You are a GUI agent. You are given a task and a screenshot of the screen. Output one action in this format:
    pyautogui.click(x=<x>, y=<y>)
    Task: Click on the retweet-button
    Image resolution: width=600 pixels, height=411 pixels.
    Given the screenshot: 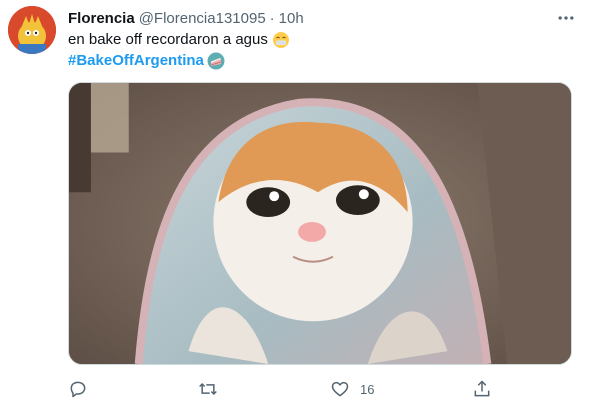 What is the action you would take?
    pyautogui.click(x=208, y=389)
    